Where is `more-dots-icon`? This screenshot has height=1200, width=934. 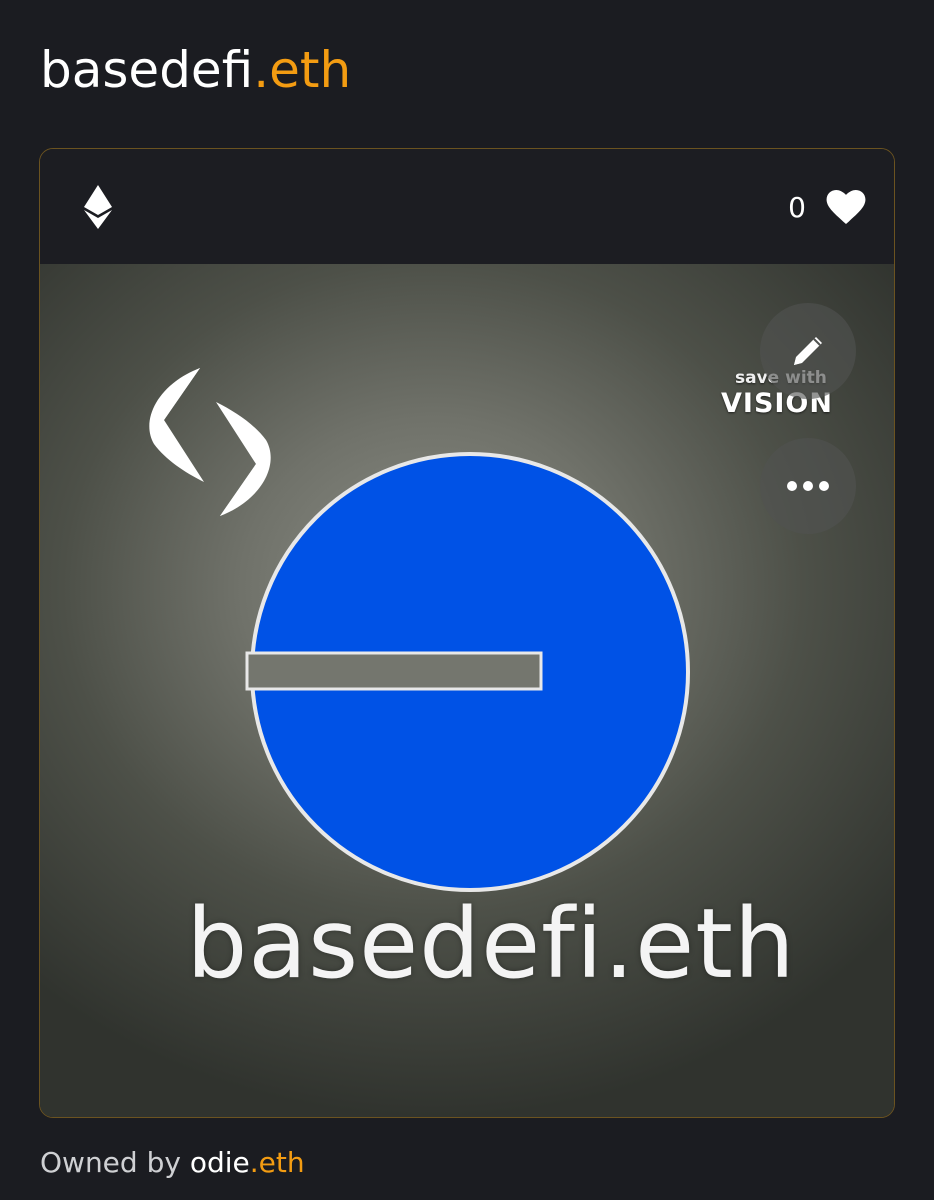 more-dots-icon is located at coordinates (808, 486).